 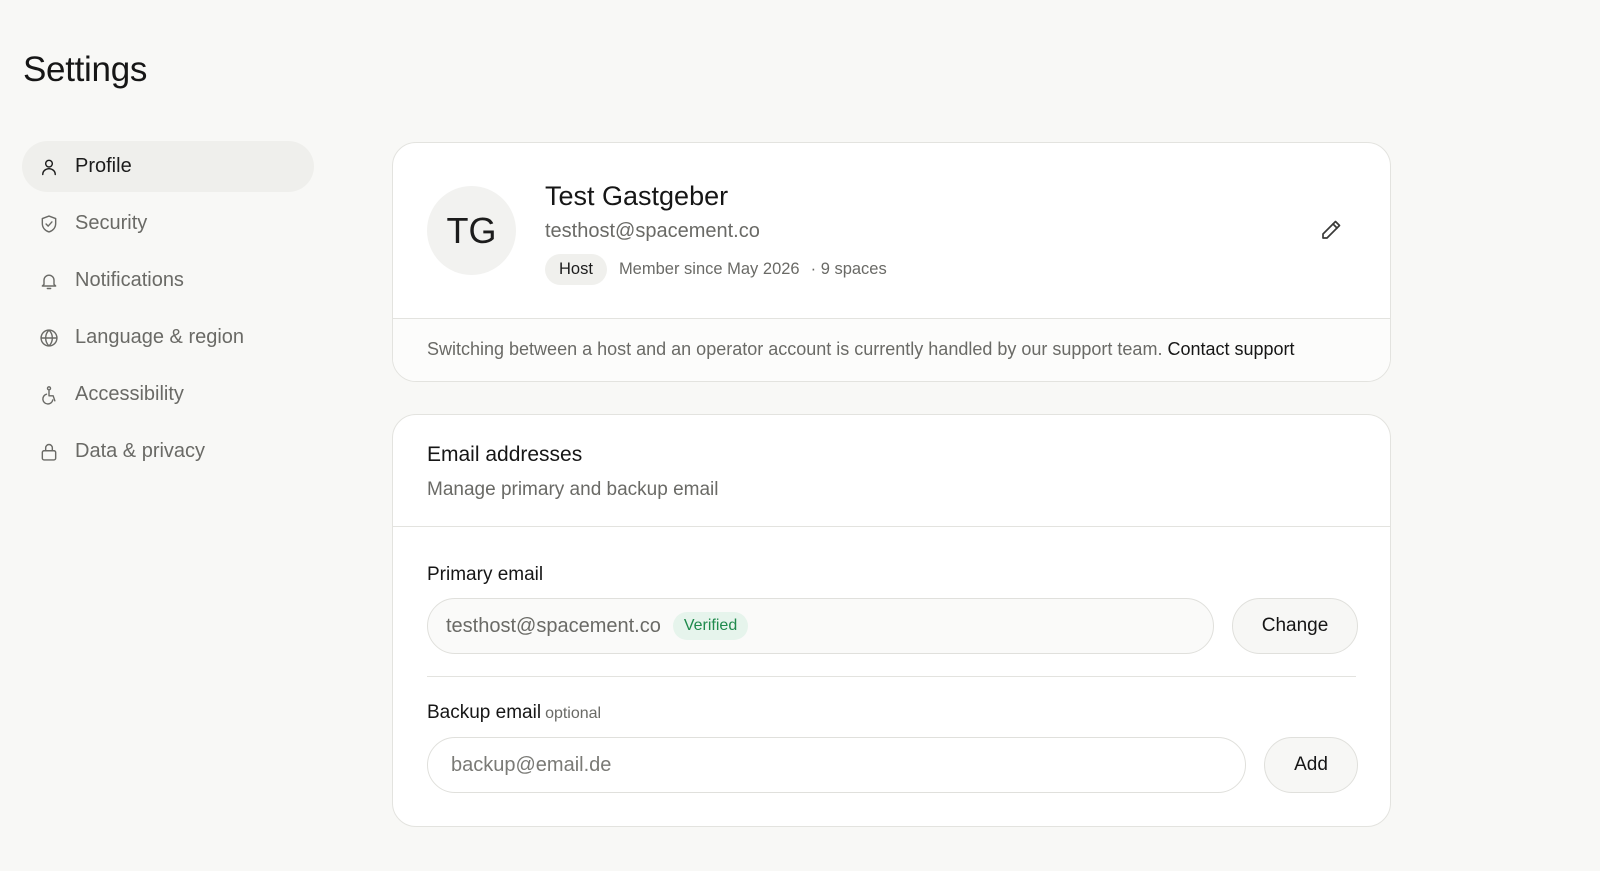 I want to click on avatar: TG, so click(x=471, y=230).